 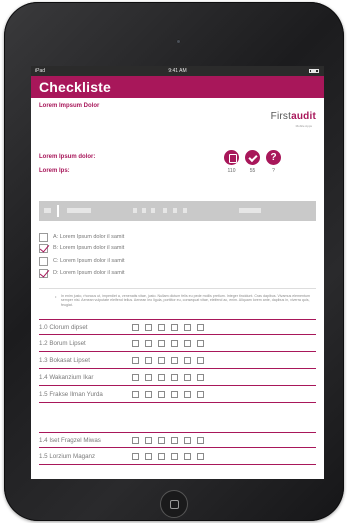 I want to click on checklist-row-label: 1.0 Clorum dipset, so click(x=63, y=327).